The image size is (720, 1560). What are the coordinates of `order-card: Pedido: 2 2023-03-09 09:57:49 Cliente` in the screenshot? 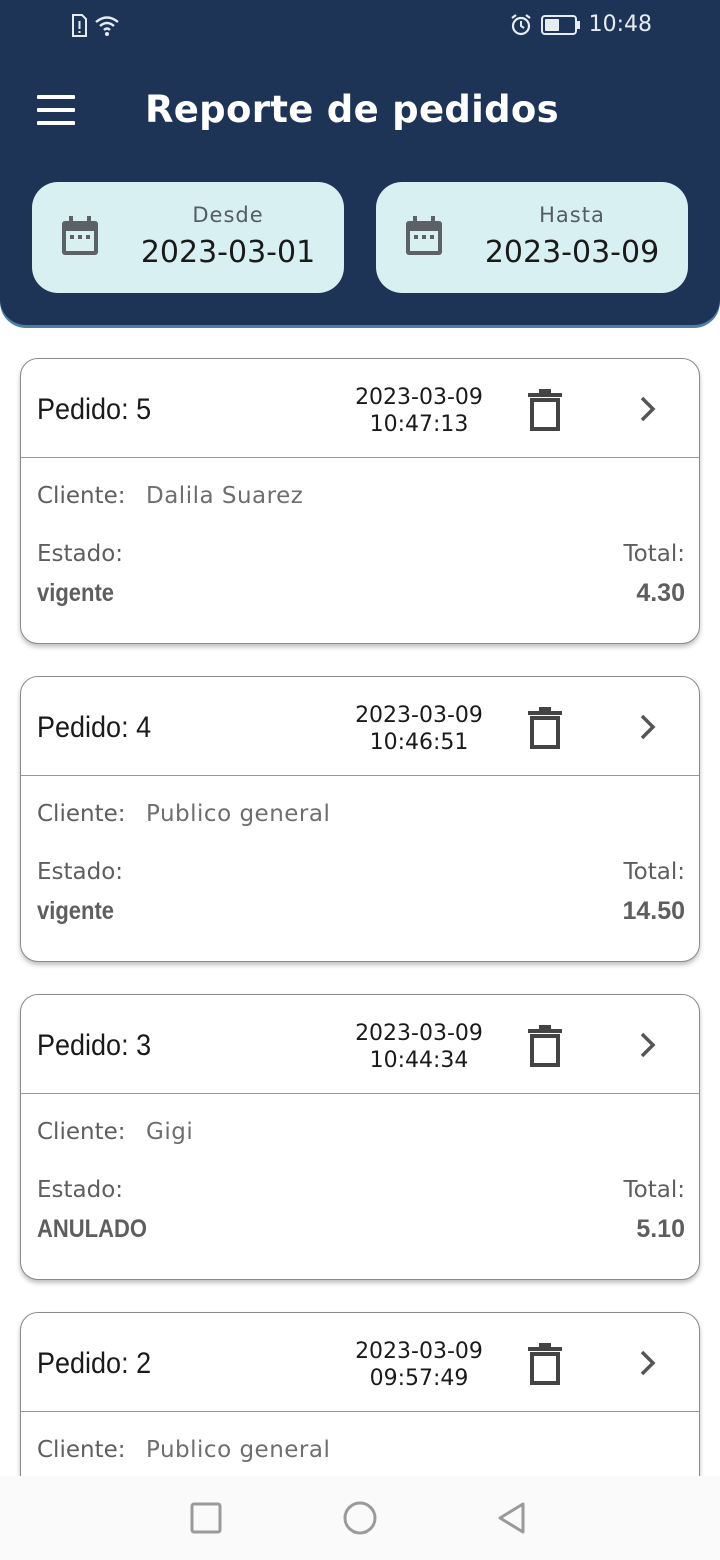 It's located at (360, 1394).